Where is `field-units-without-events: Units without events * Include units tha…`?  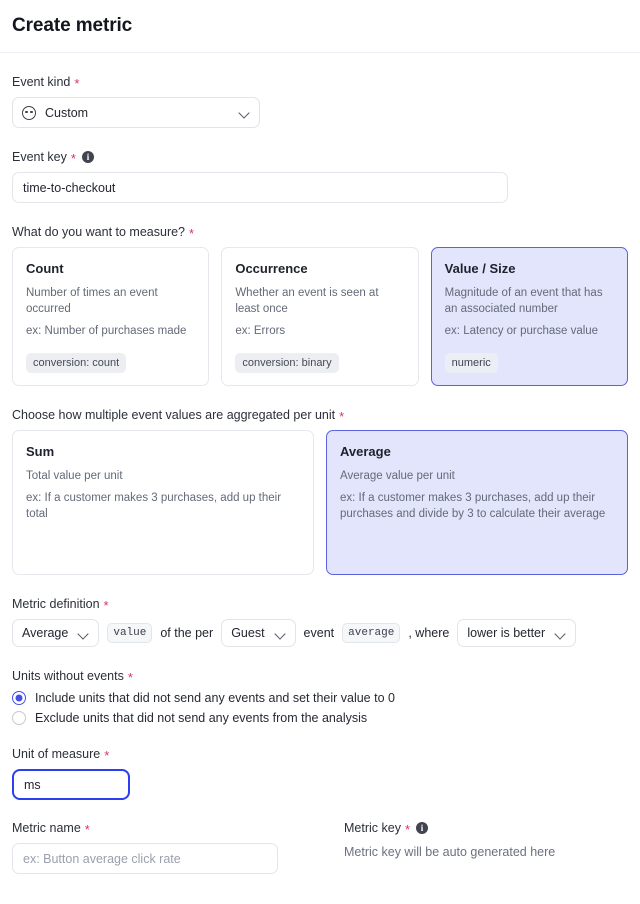
field-units-without-events: Units without events * Include units tha… is located at coordinates (320, 696).